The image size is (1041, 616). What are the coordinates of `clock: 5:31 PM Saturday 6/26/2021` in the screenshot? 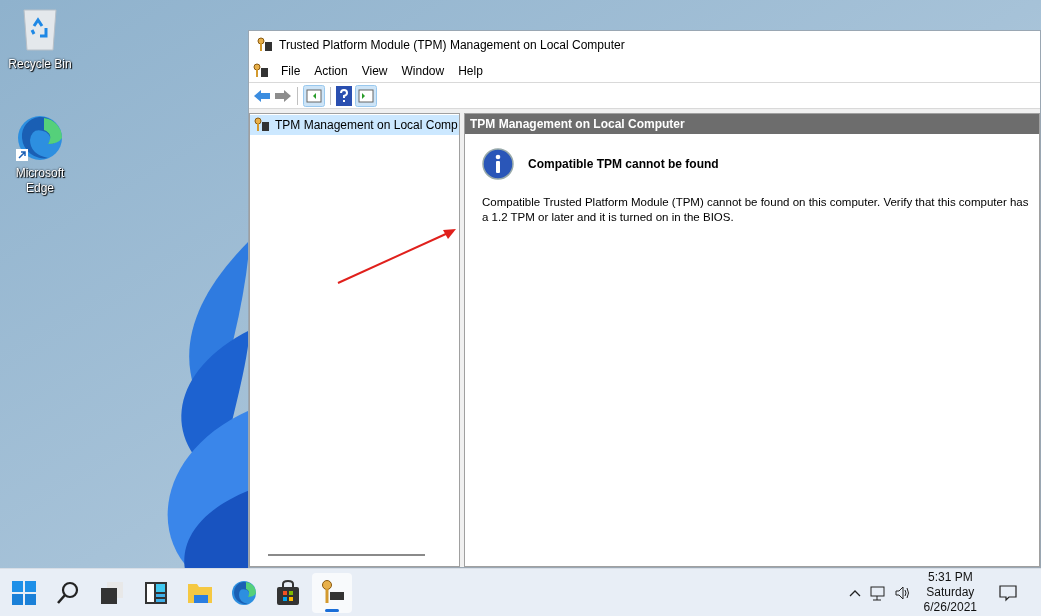 It's located at (950, 592).